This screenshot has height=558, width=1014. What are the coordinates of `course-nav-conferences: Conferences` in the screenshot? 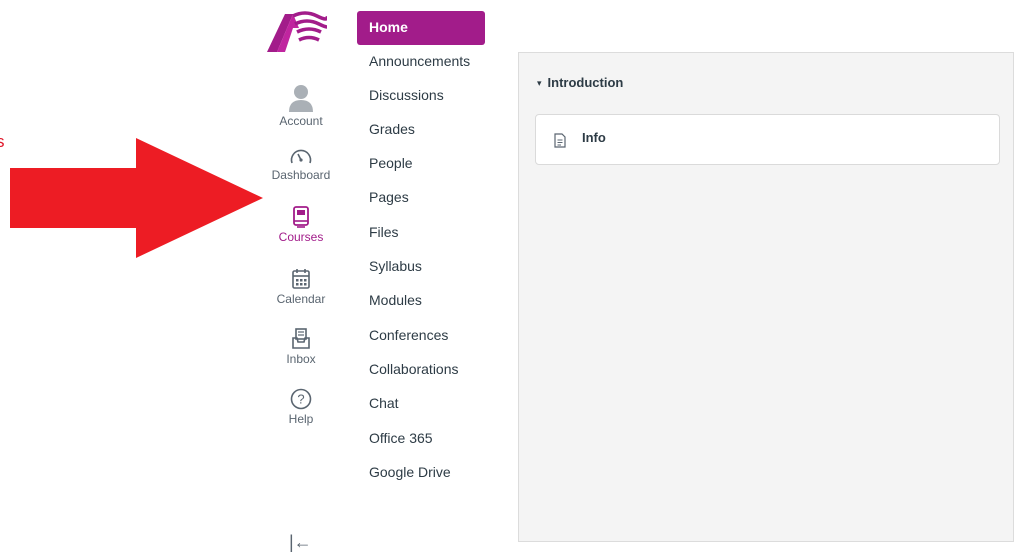 It's located at (421, 336).